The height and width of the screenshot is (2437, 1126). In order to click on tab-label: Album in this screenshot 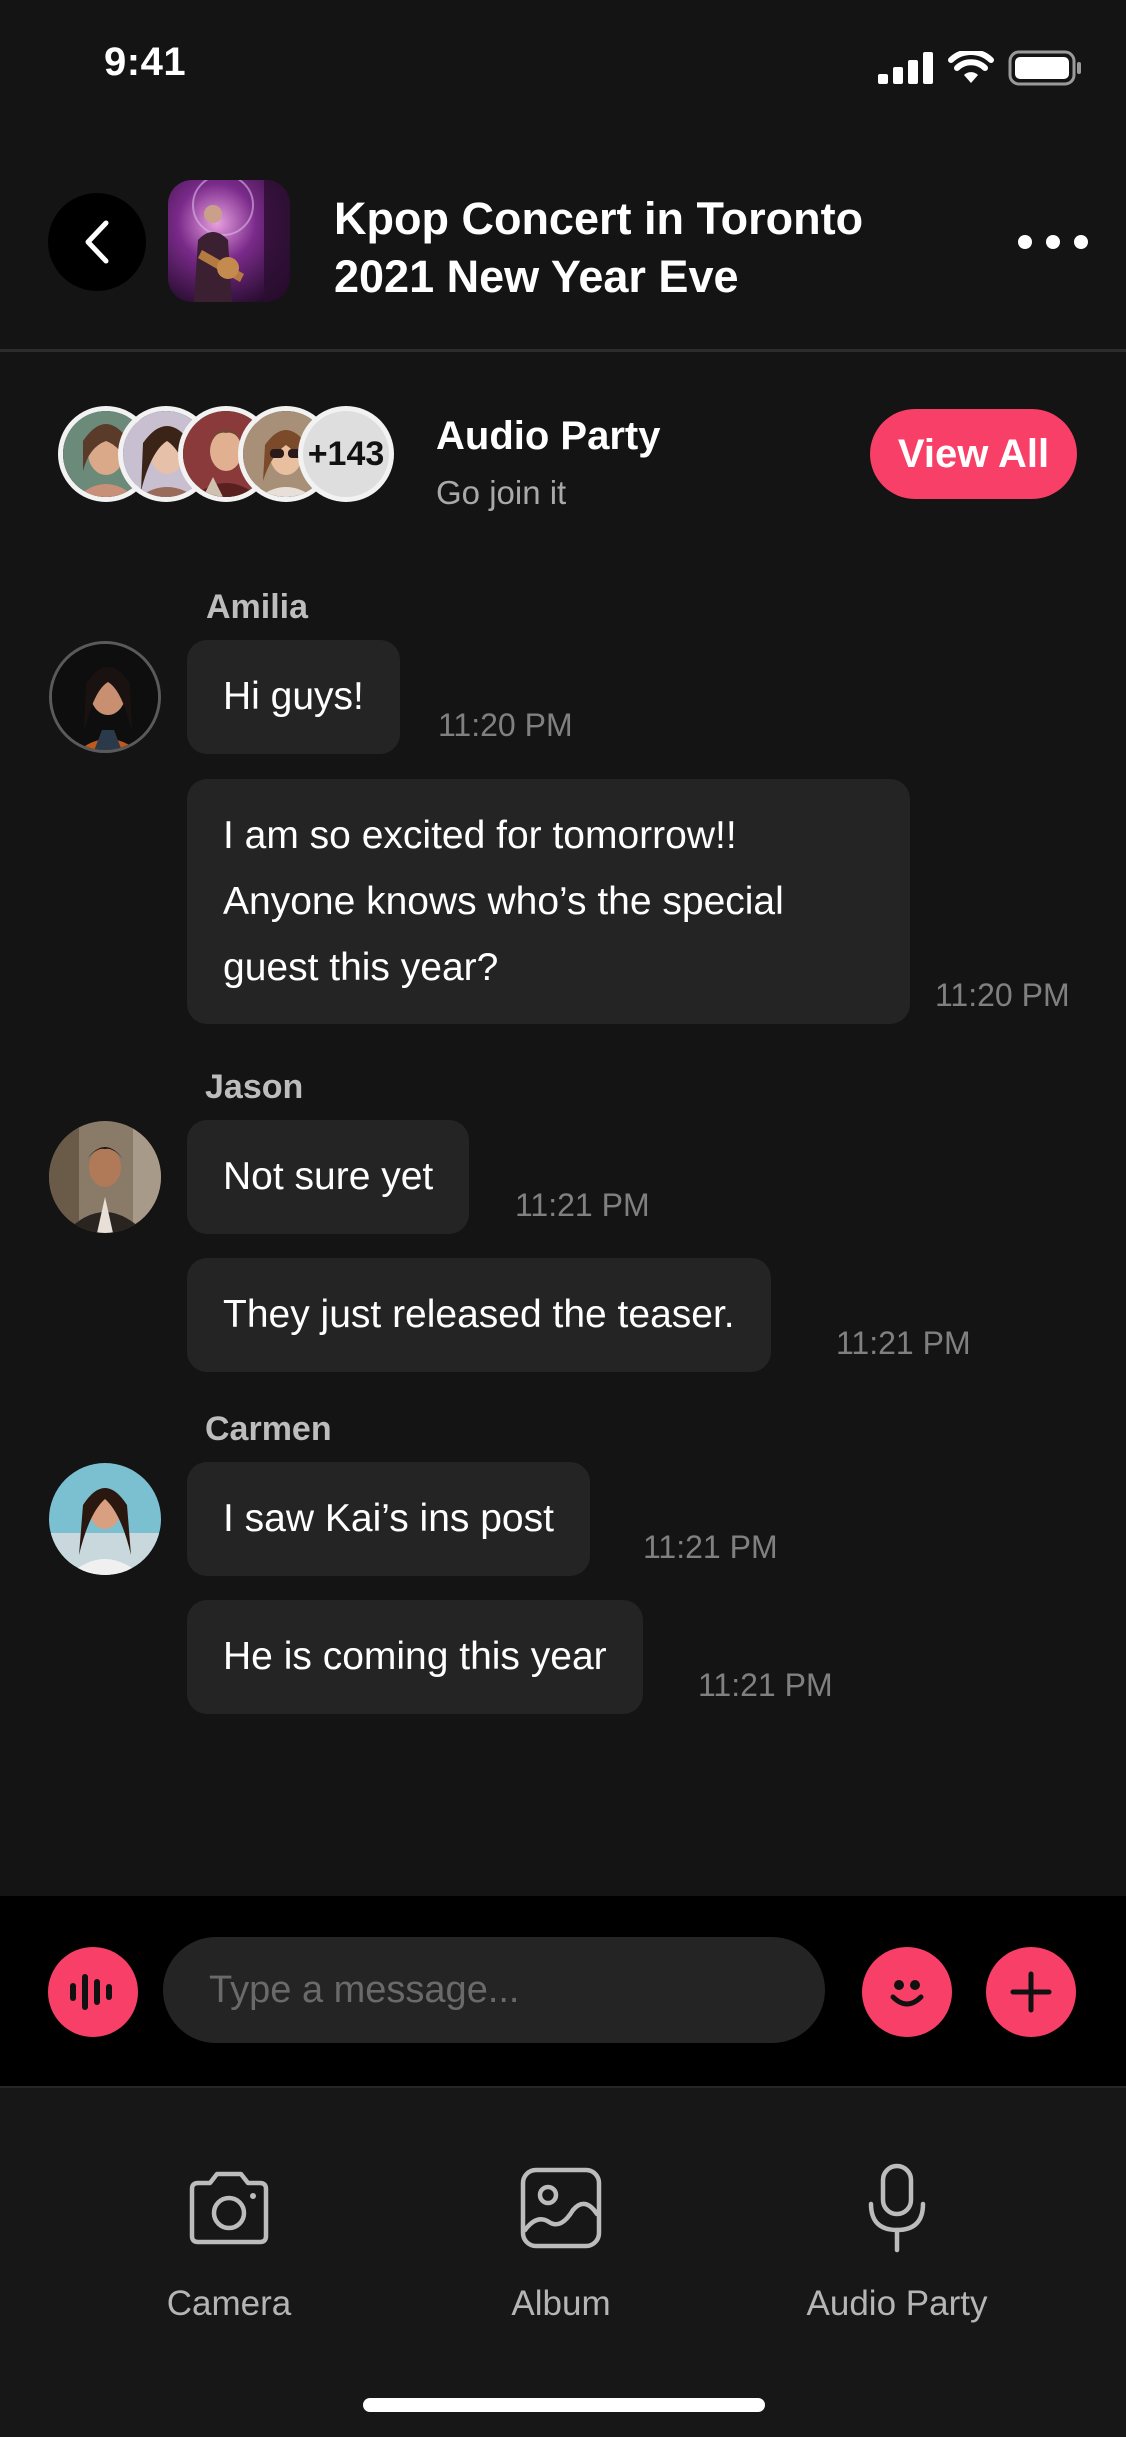, I will do `click(561, 2303)`.